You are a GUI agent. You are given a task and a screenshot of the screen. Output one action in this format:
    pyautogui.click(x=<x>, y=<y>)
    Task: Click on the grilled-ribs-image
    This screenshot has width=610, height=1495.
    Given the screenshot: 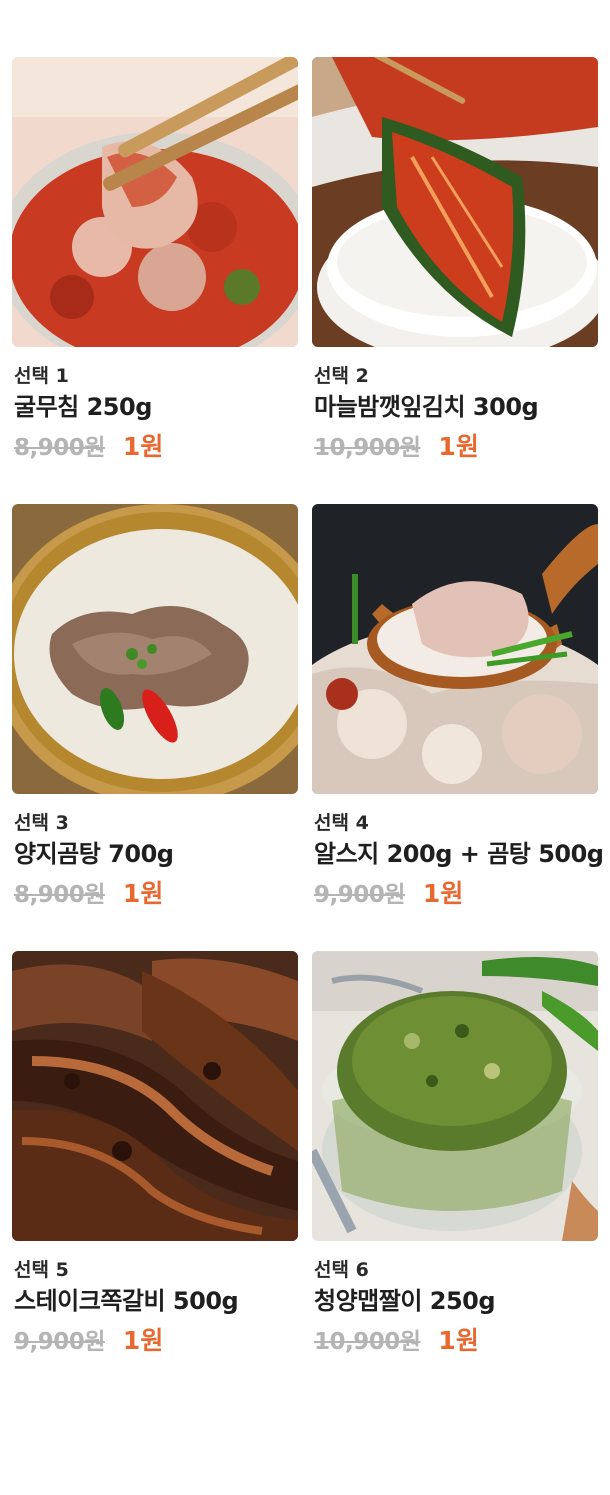 What is the action you would take?
    pyautogui.click(x=155, y=1096)
    